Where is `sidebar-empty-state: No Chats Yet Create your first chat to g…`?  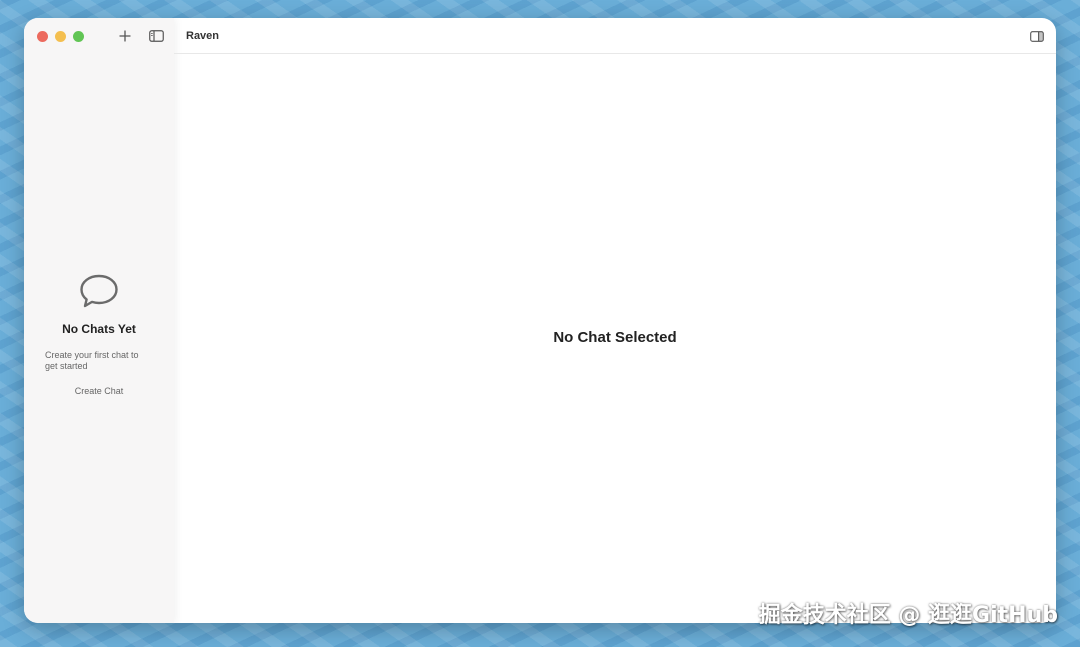
sidebar-empty-state: No Chats Yet Create your first chat to g… is located at coordinates (99, 334).